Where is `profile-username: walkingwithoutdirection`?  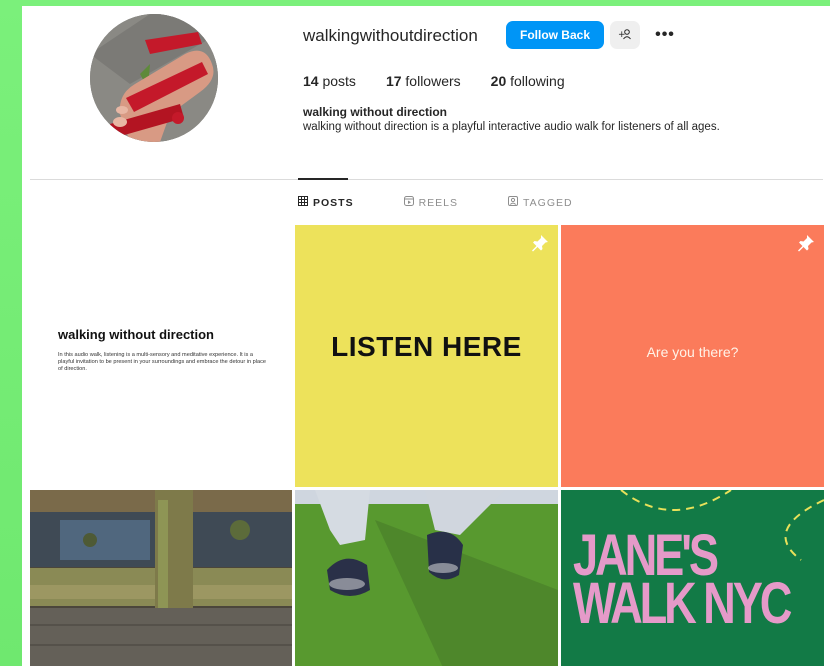 profile-username: walkingwithoutdirection is located at coordinates (390, 35).